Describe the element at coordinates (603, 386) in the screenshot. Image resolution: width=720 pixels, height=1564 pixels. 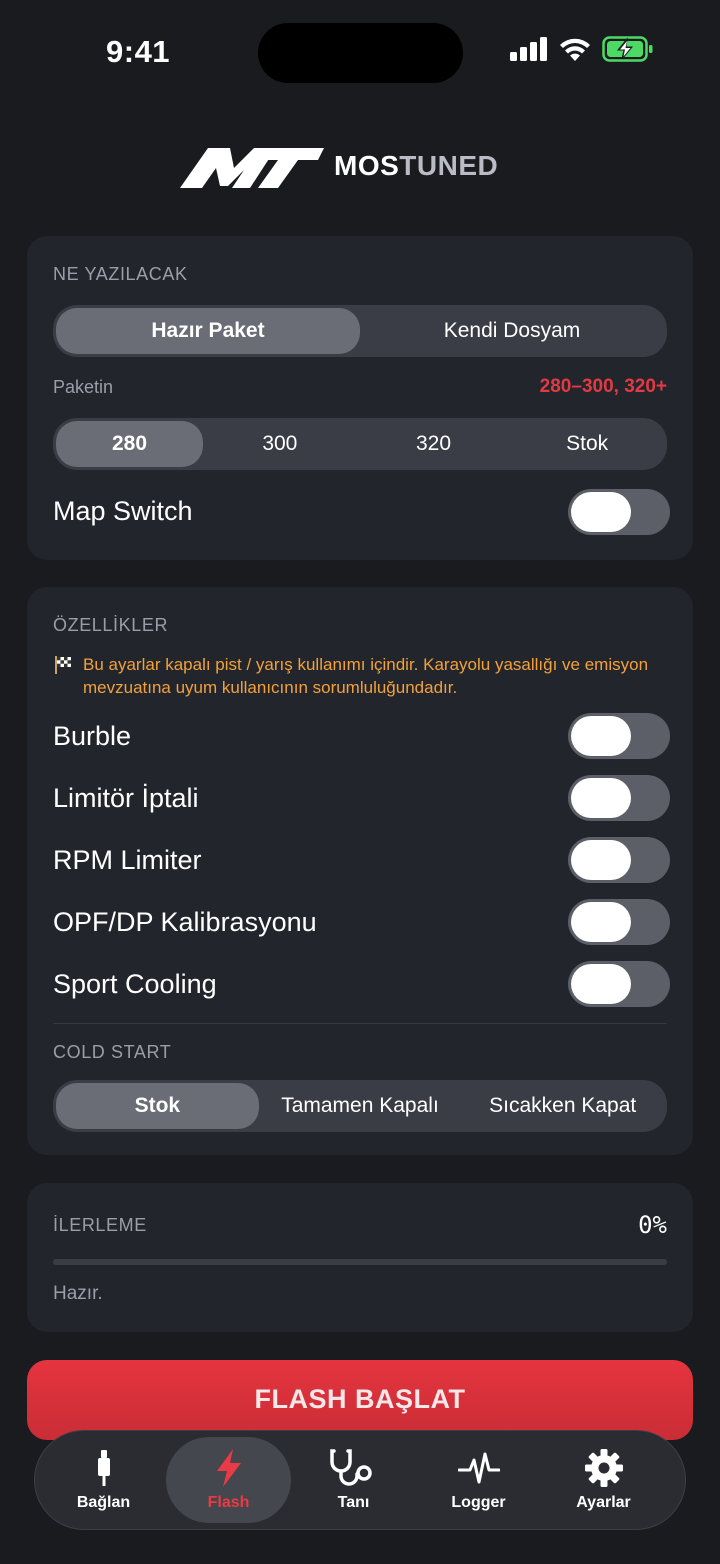
I see `package-value: 280–300, 320+` at that location.